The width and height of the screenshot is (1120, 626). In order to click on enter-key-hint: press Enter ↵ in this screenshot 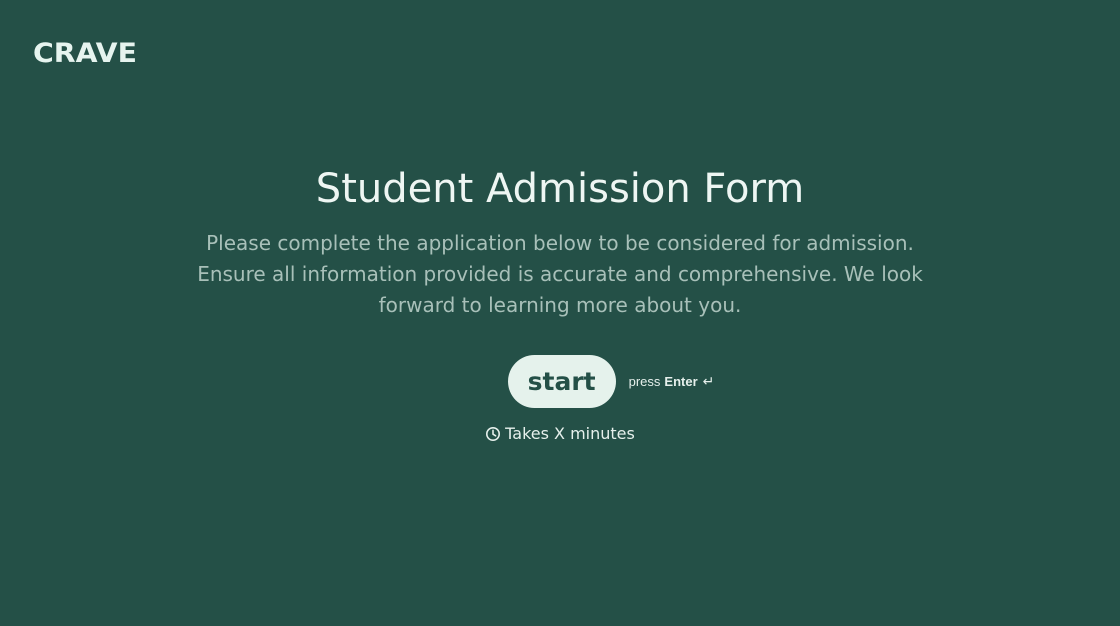, I will do `click(672, 381)`.